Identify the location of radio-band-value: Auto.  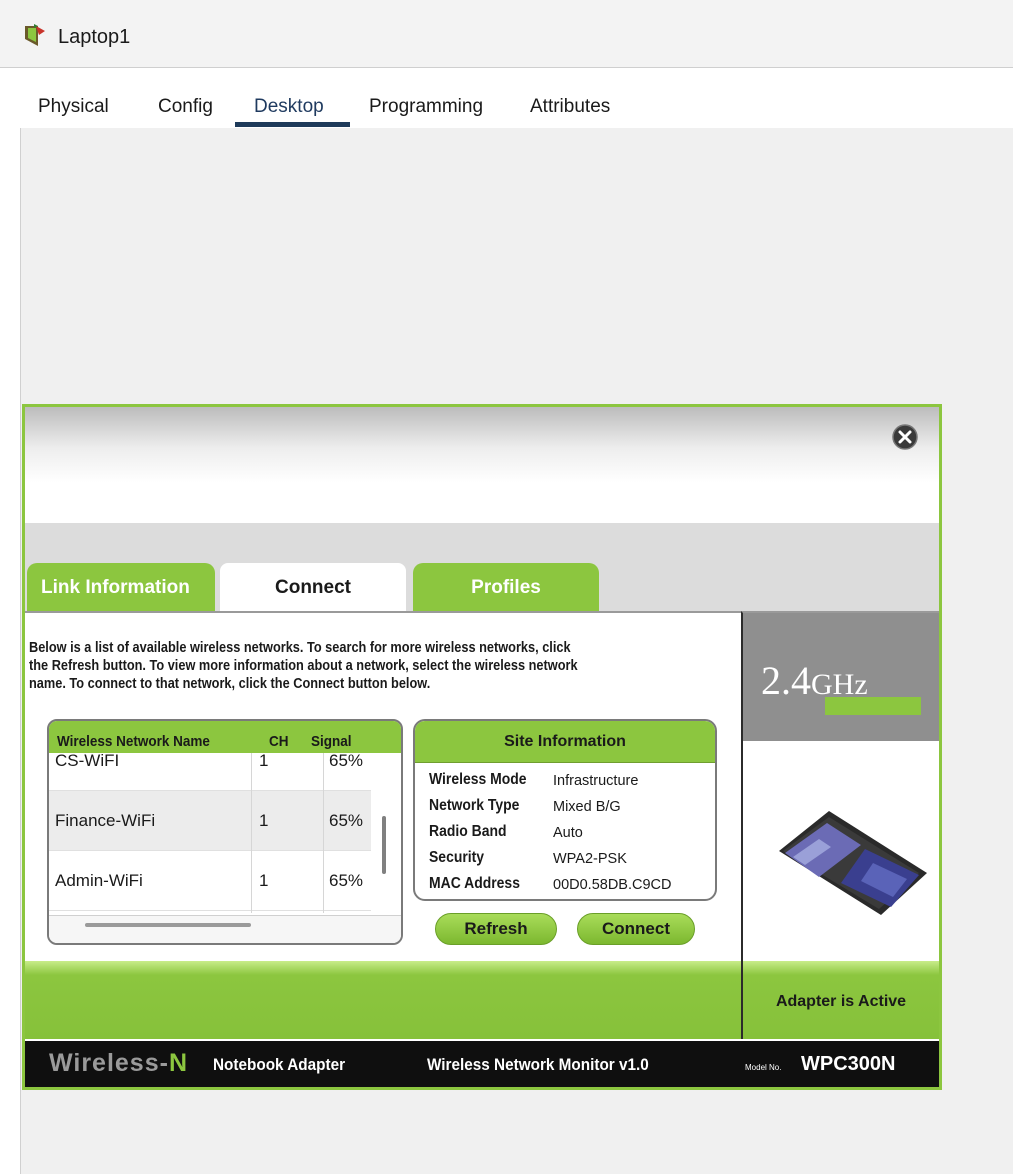
(568, 833).